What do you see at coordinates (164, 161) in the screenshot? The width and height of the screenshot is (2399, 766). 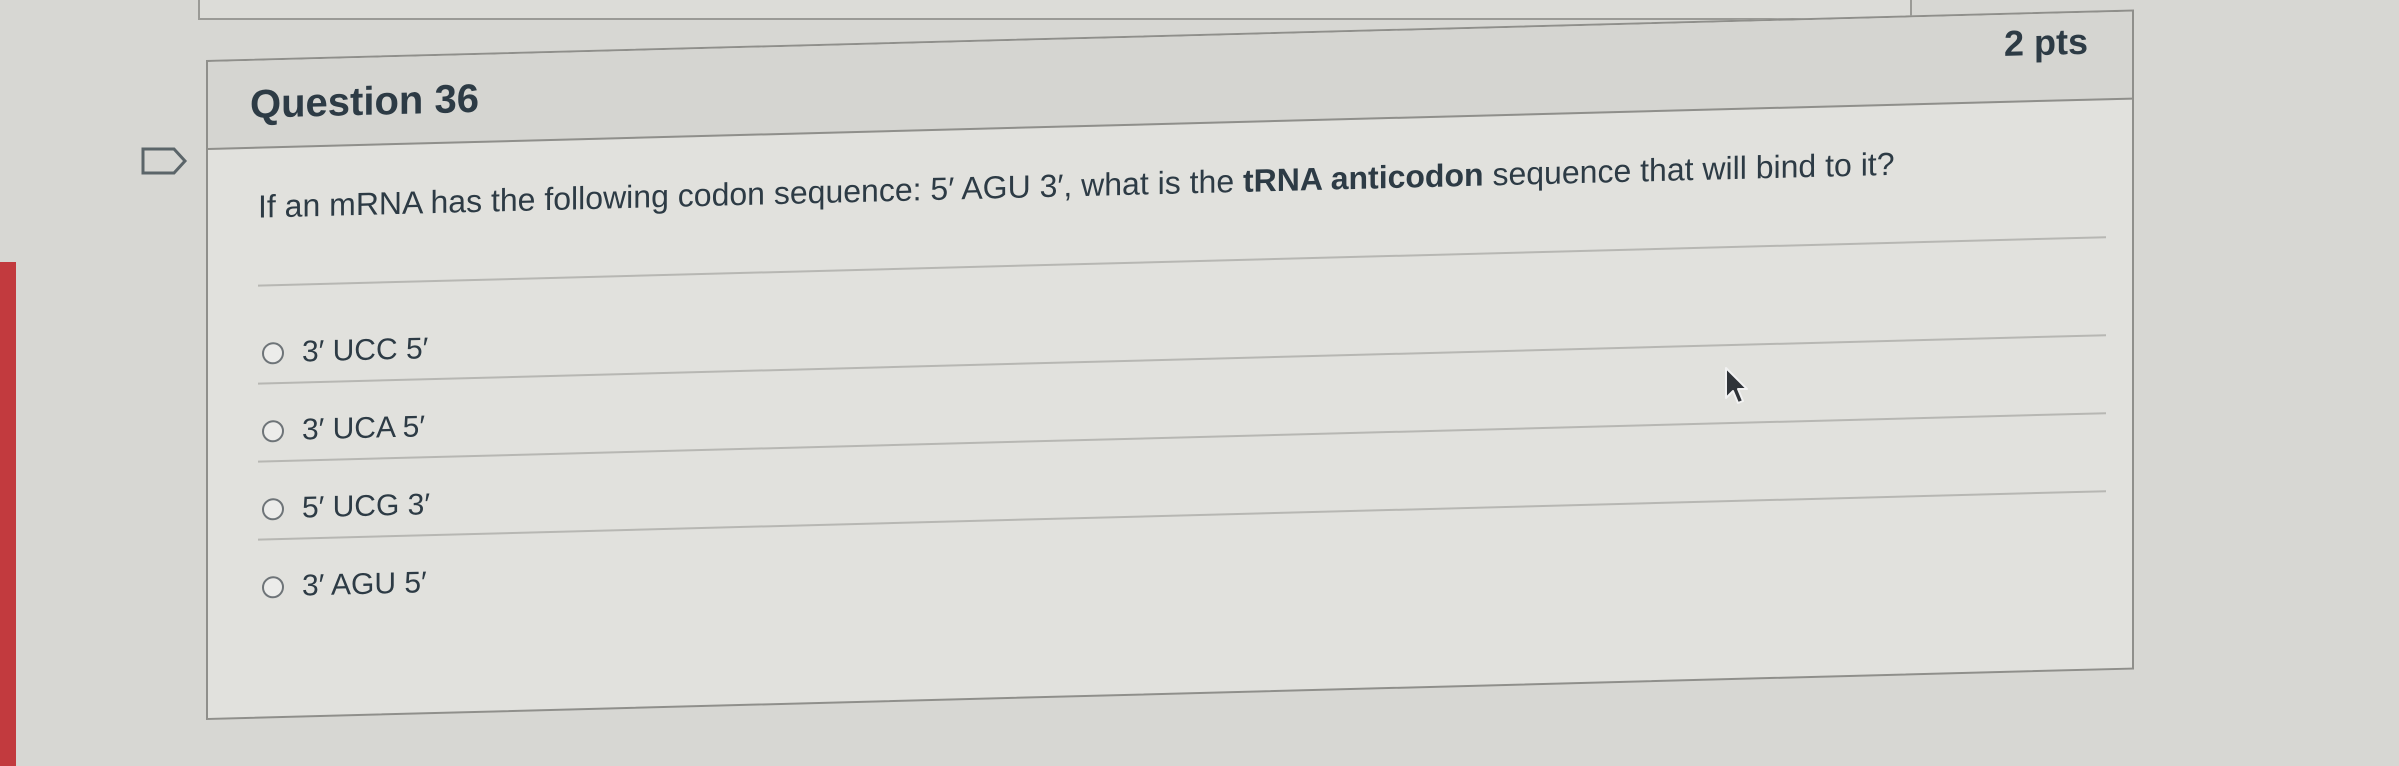 I see `flag-question-icon` at bounding box center [164, 161].